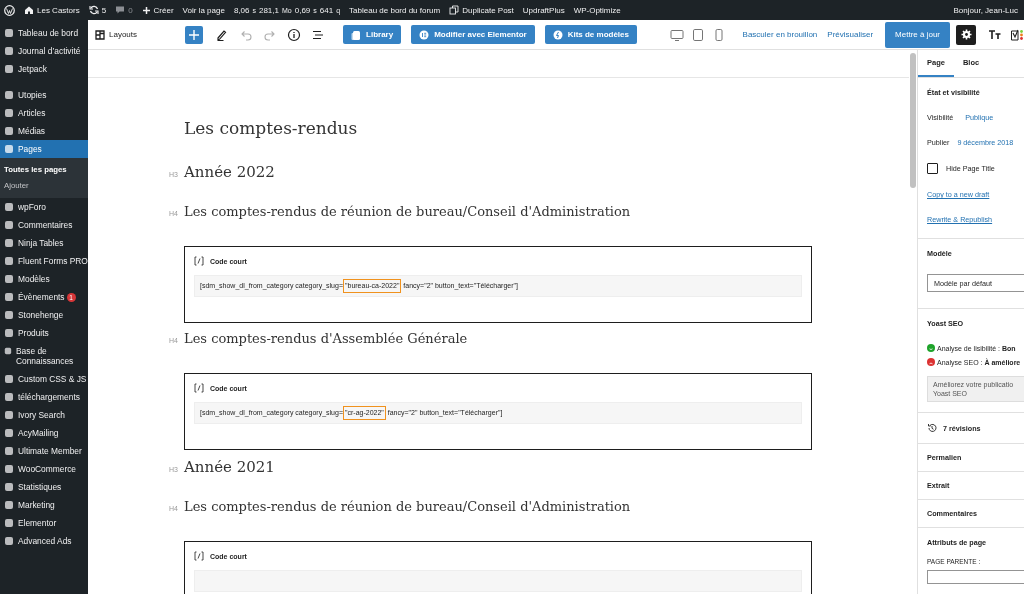 This screenshot has width=1024, height=594. I want to click on add-block-button, so click(194, 34).